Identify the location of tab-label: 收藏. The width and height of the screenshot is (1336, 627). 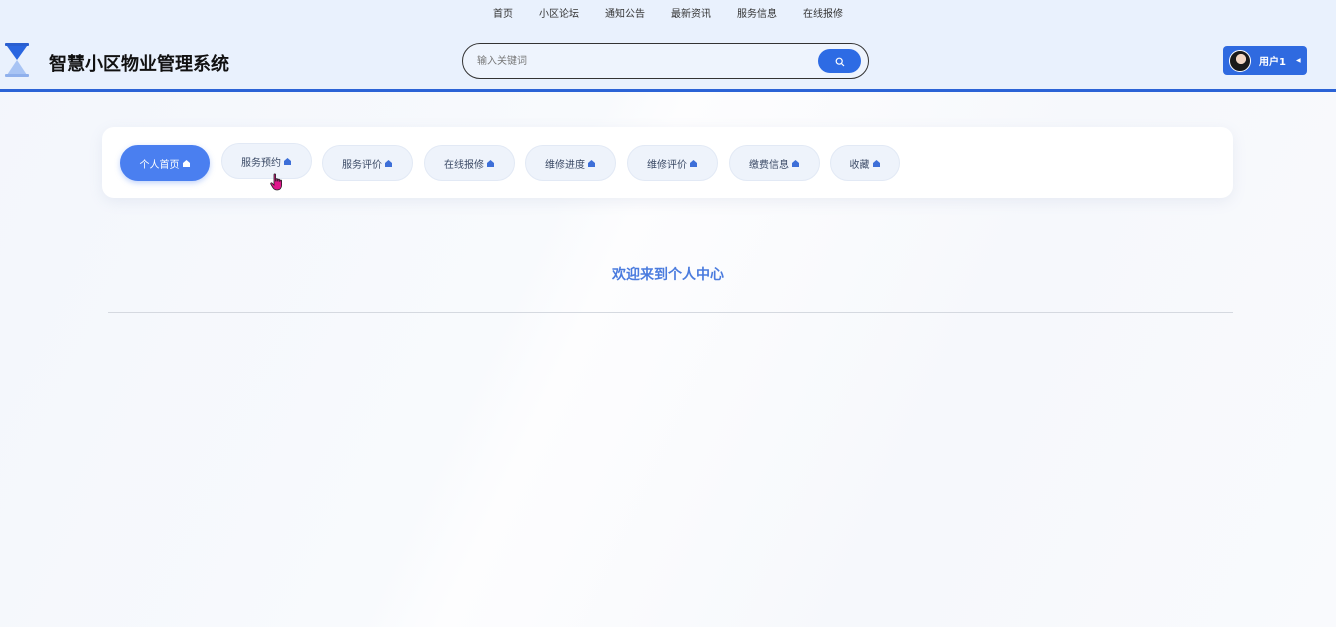
(859, 165).